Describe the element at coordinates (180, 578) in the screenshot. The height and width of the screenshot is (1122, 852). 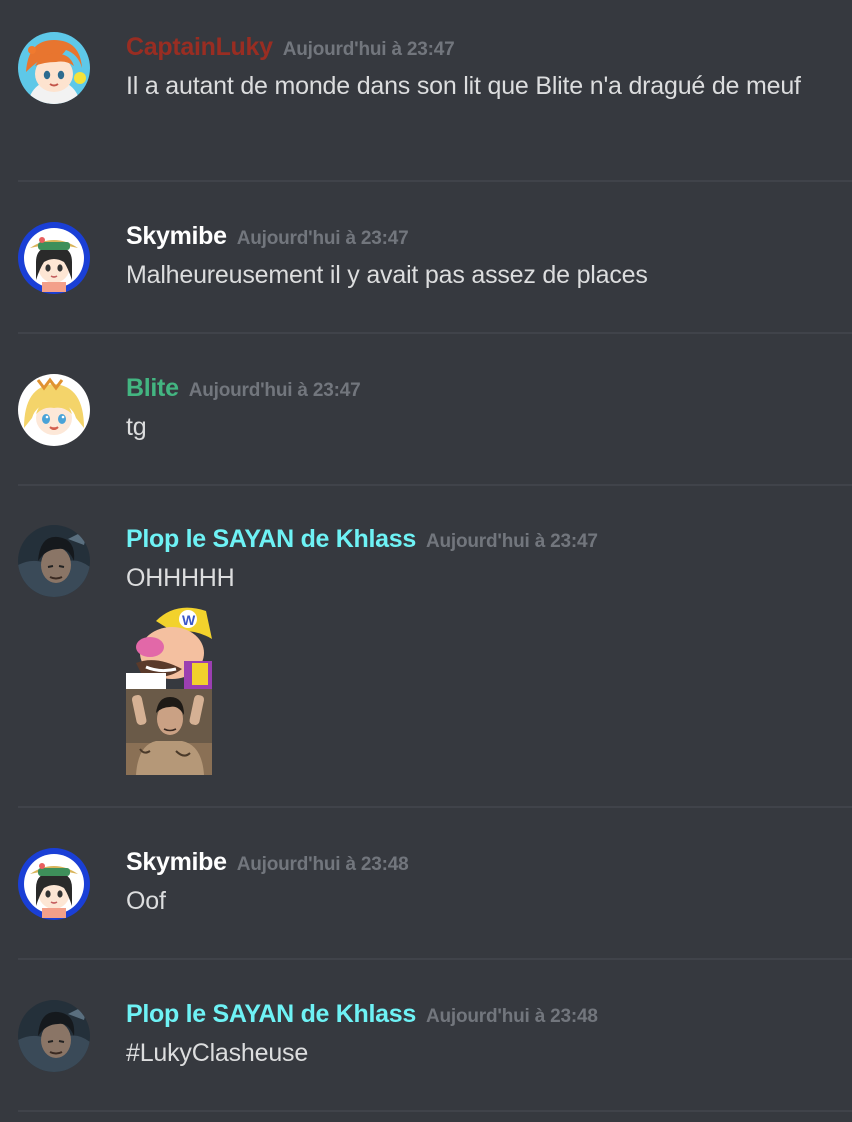
I see `message-text: OHHHHH` at that location.